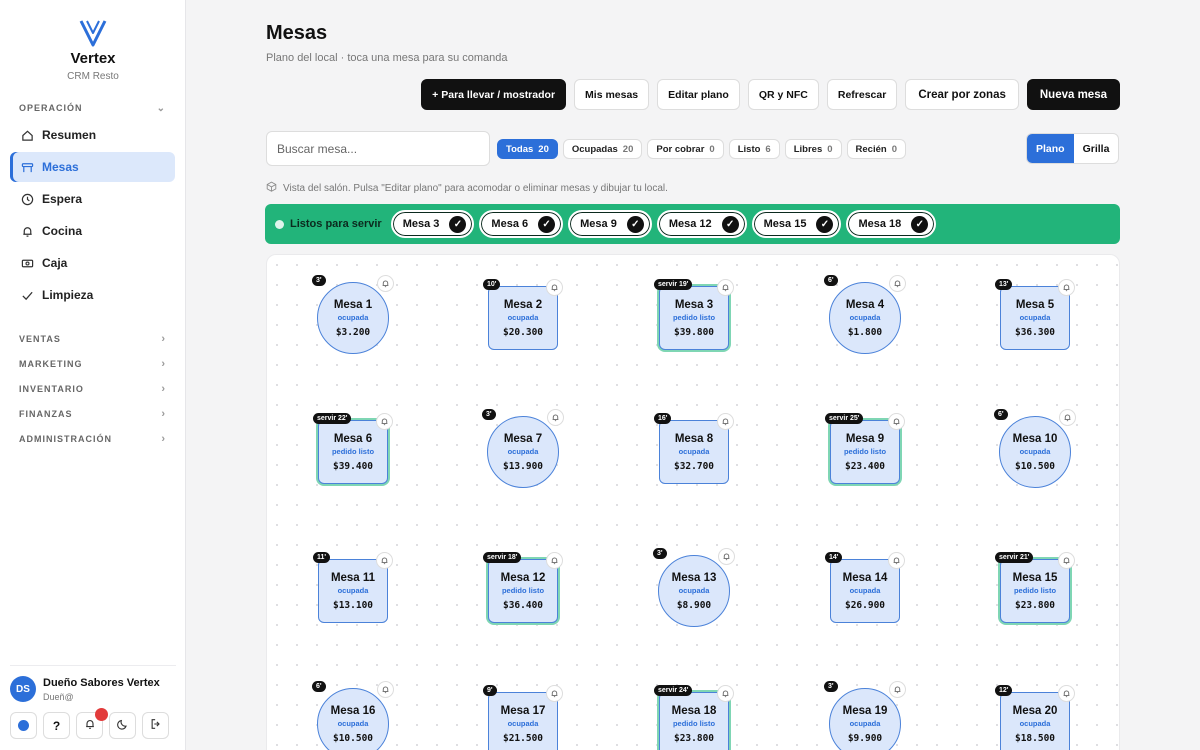 The height and width of the screenshot is (750, 1200). What do you see at coordinates (962, 94) in the screenshot?
I see `create-zones-button: Crear por zonas` at bounding box center [962, 94].